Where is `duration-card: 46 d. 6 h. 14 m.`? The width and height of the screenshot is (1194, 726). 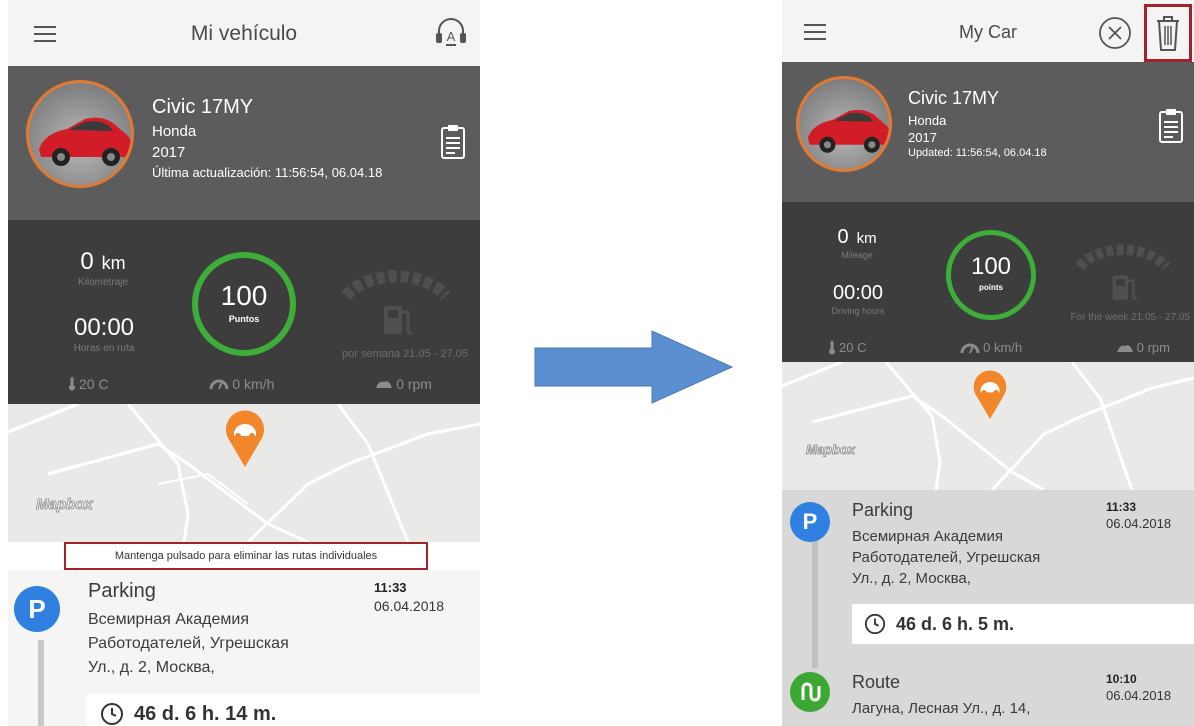 duration-card: 46 d. 6 h. 14 m. is located at coordinates (283, 710).